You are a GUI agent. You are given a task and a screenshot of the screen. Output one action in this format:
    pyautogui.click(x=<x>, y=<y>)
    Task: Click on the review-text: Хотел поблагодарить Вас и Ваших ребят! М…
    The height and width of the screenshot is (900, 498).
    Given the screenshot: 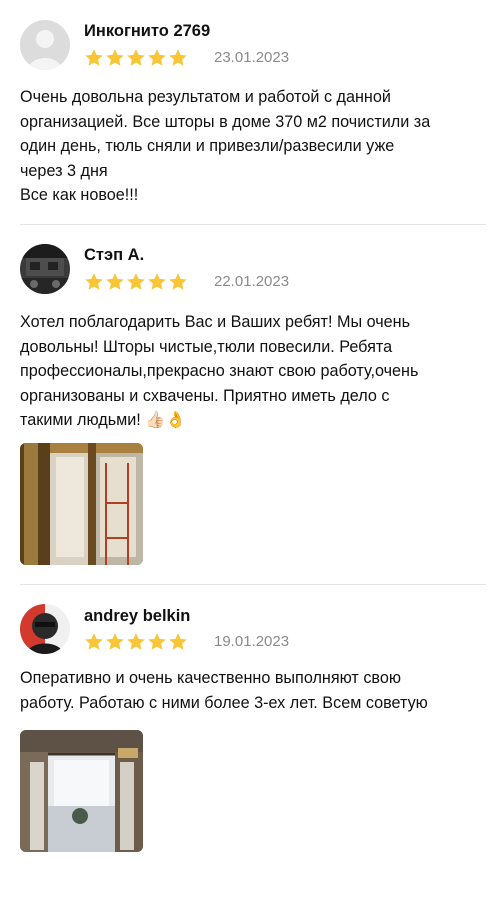 What is the action you would take?
    pyautogui.click(x=219, y=371)
    